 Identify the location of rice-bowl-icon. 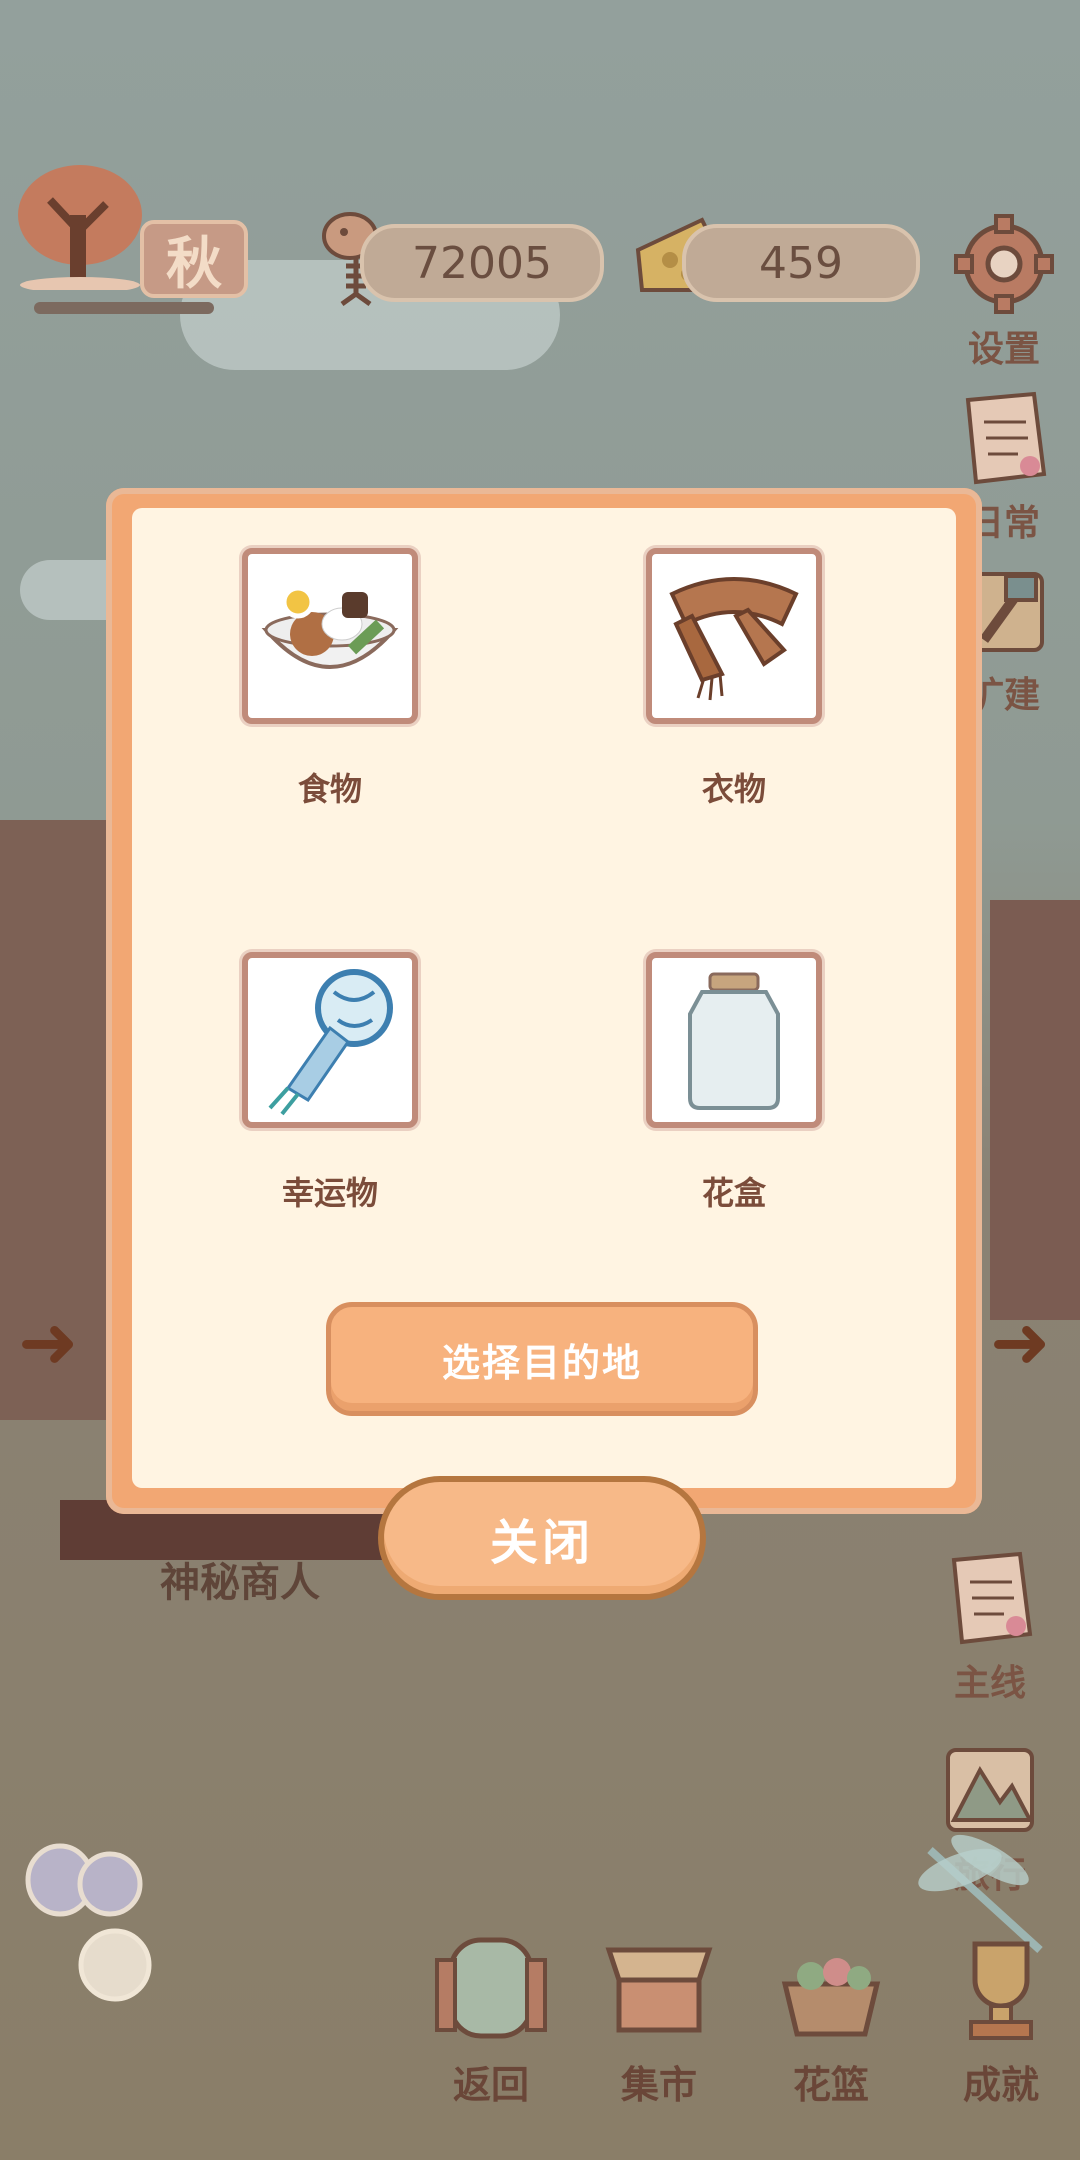
(330, 627).